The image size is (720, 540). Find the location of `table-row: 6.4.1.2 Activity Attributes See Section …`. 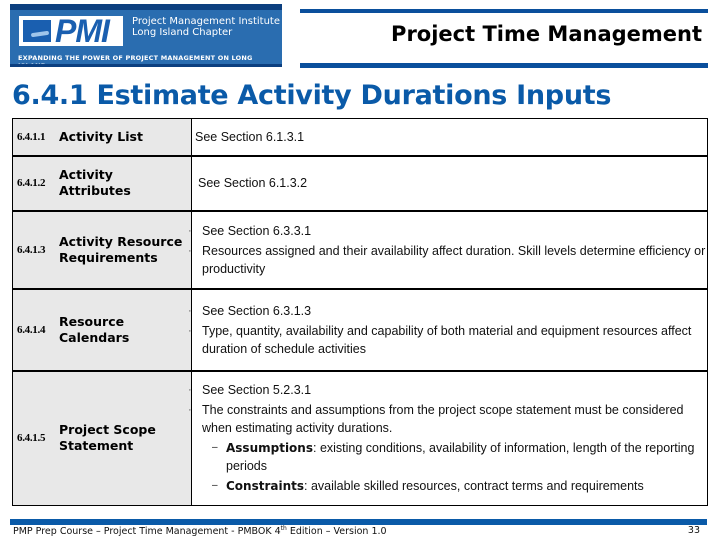

table-row: 6.4.1.2 Activity Attributes See Section … is located at coordinates (360, 182).